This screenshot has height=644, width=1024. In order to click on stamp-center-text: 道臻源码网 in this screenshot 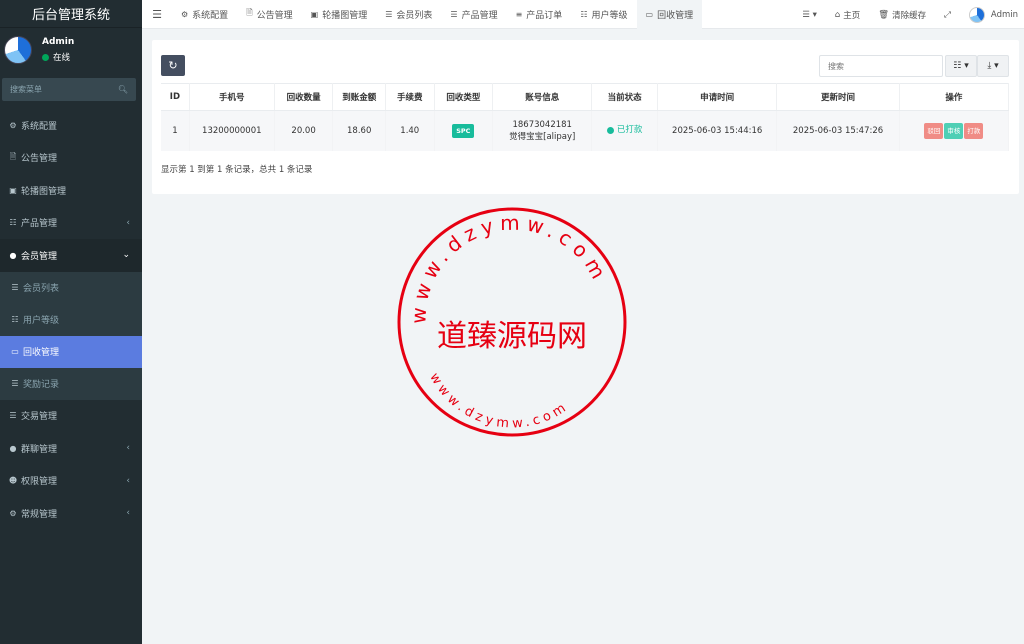, I will do `click(512, 336)`.